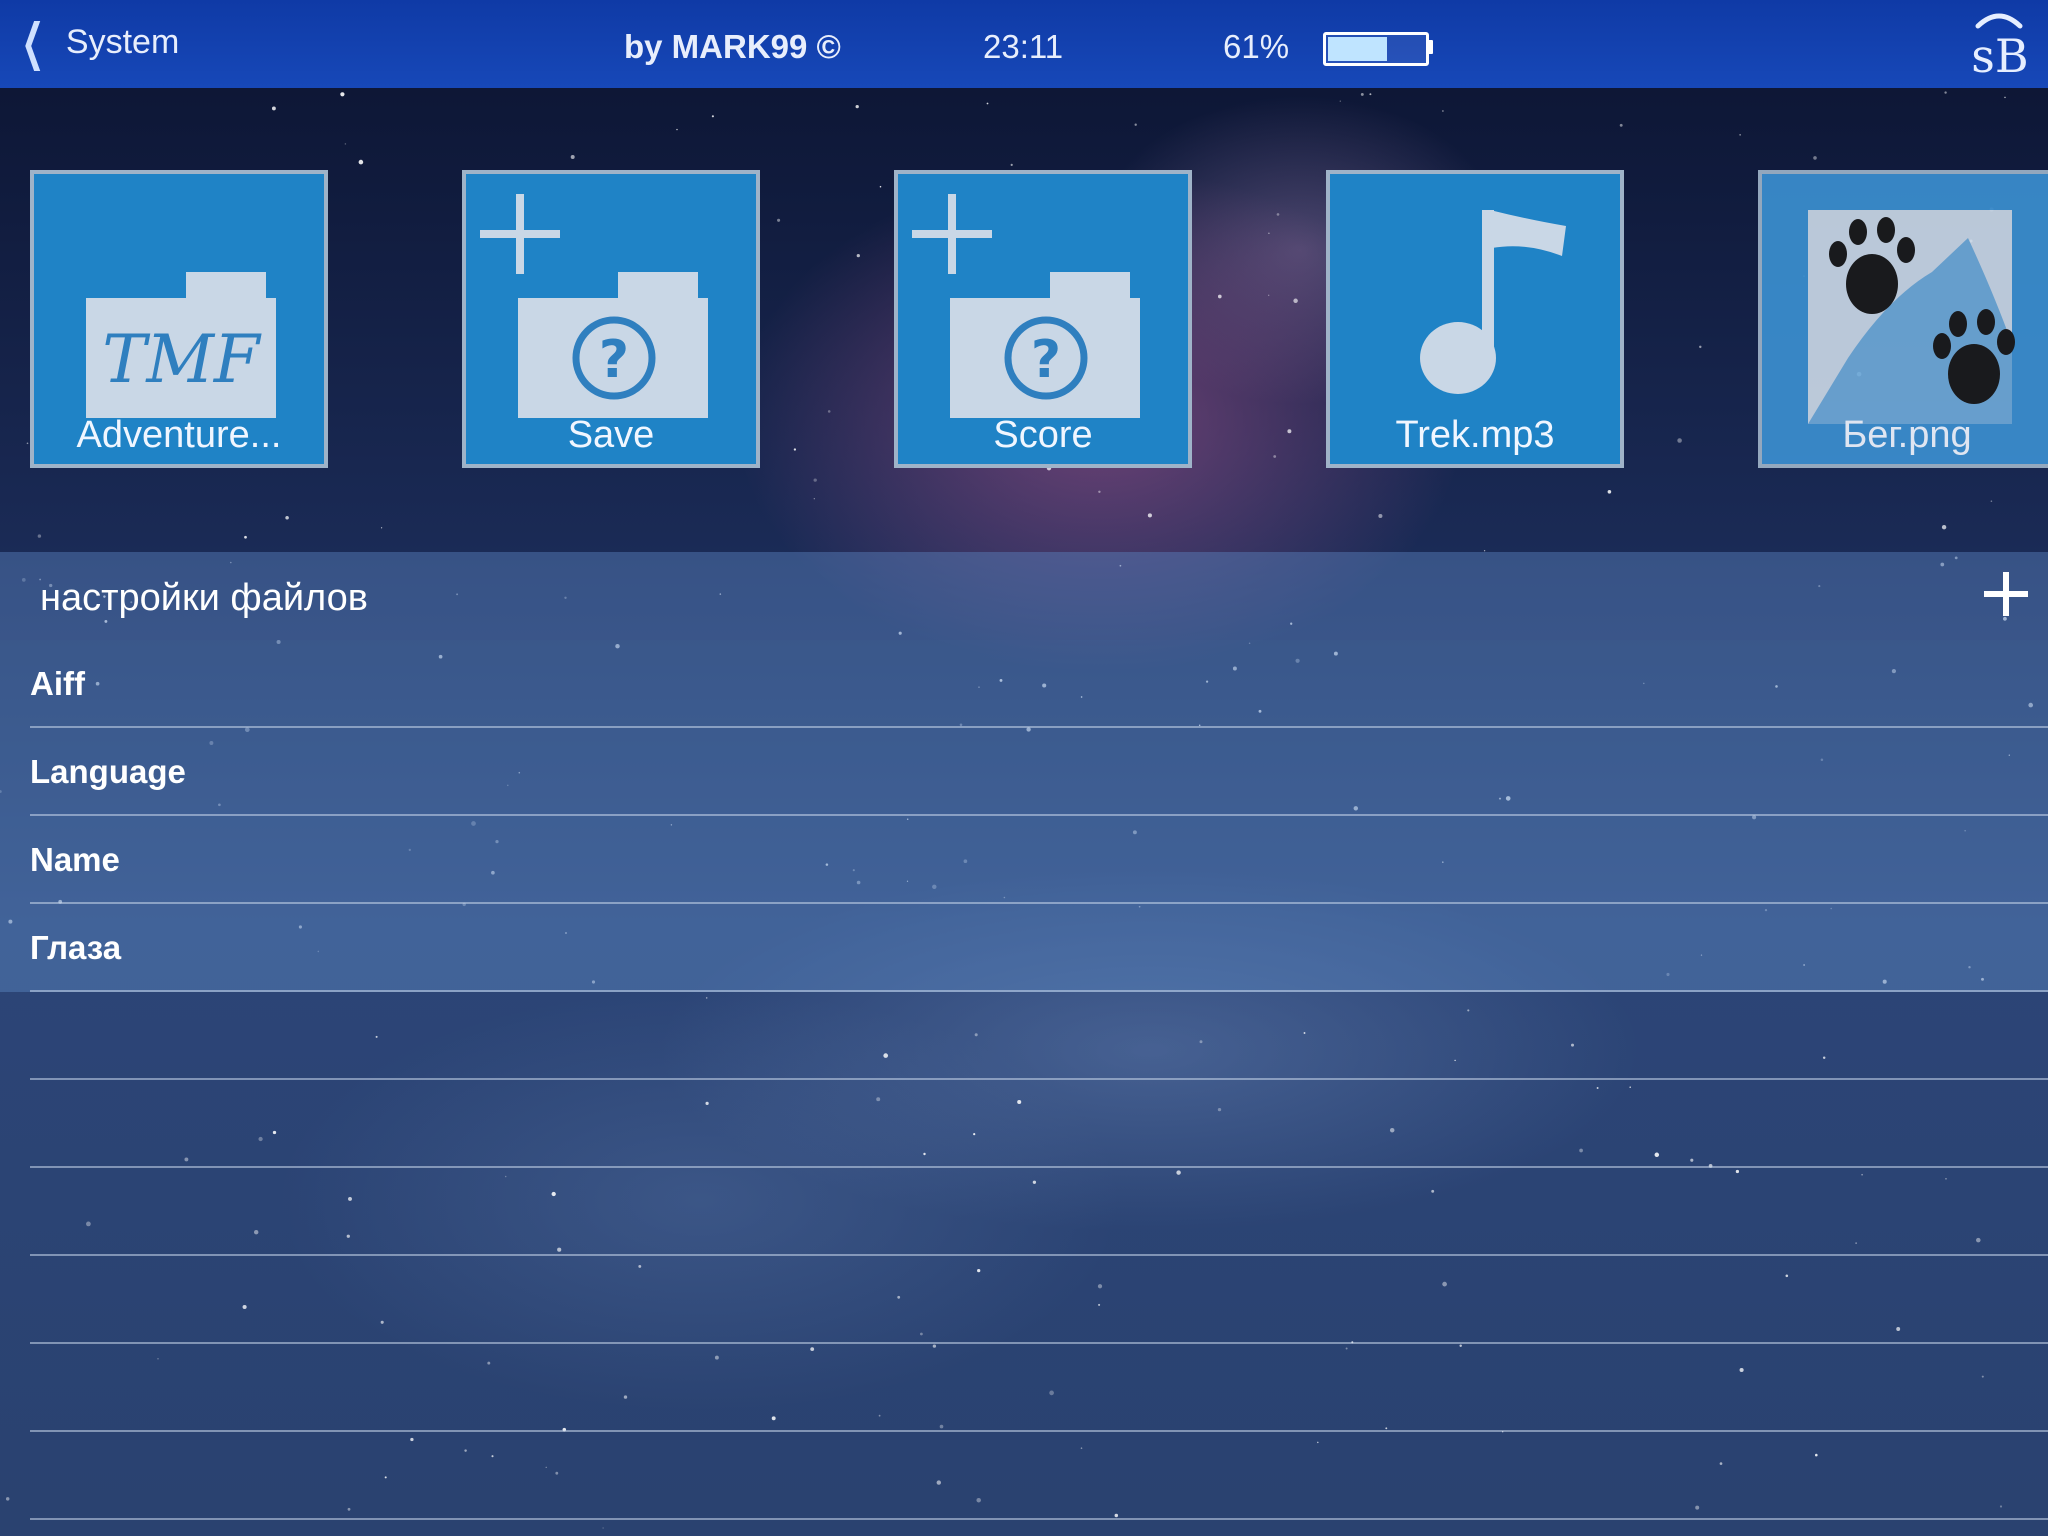 This screenshot has width=2048, height=1536. I want to click on tile-beg-png: Бег.png, so click(1903, 319).